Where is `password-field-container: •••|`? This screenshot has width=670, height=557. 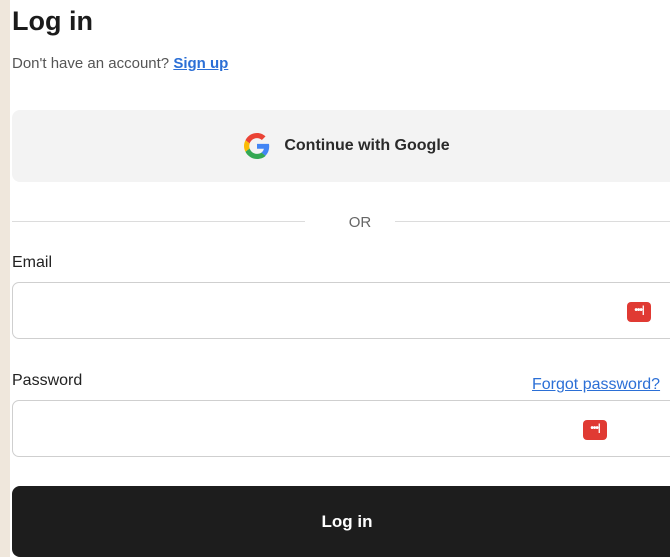
password-field-container: •••| is located at coordinates (341, 428).